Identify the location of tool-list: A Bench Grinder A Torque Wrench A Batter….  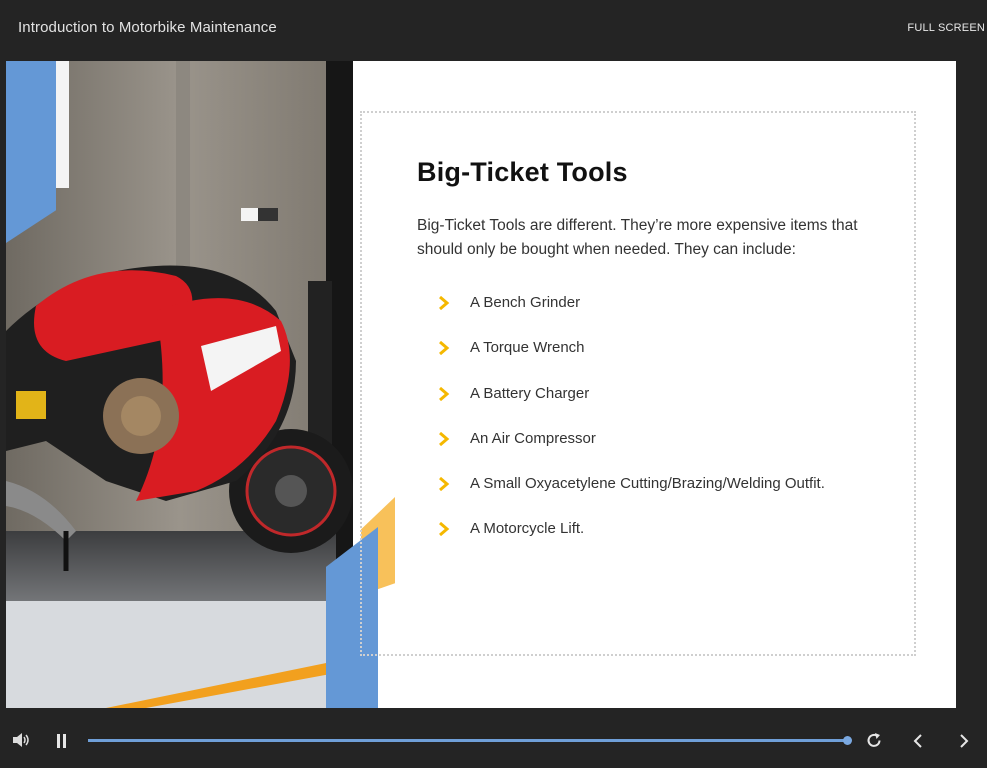
(631, 429).